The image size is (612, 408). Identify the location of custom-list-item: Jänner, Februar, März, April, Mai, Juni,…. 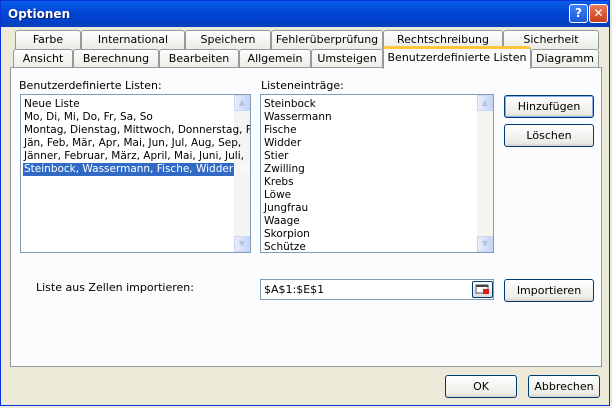
(134, 156).